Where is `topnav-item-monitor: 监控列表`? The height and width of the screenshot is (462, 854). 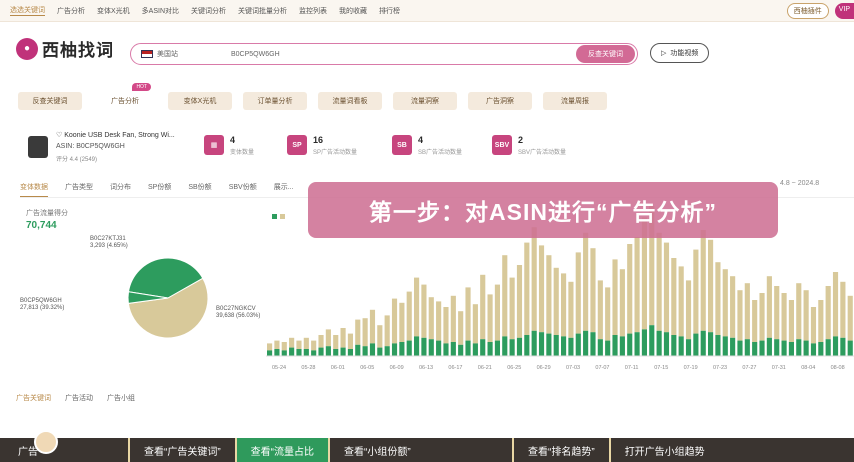 topnav-item-monitor: 监控列表 is located at coordinates (313, 11).